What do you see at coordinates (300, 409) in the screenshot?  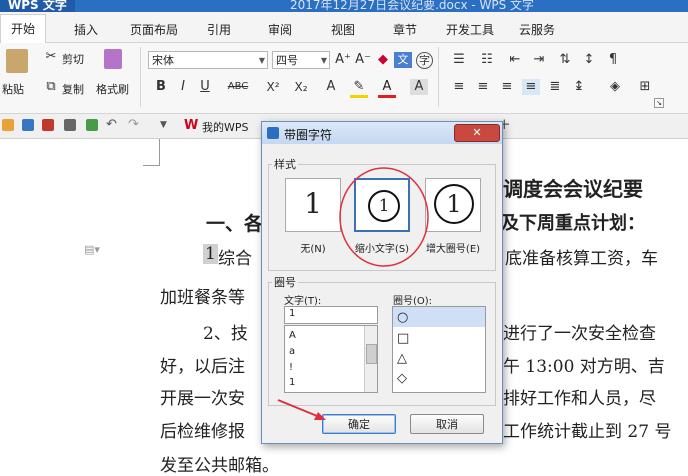 I see `annotation-arrow-line` at bounding box center [300, 409].